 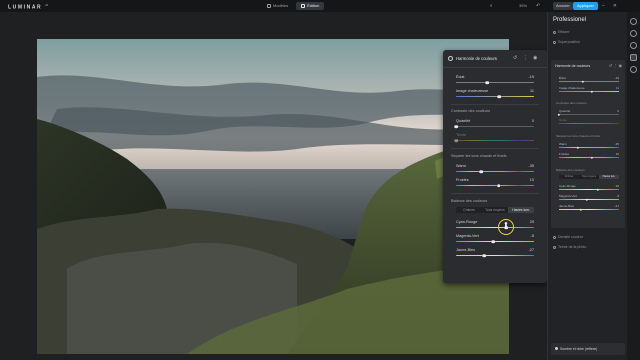 What do you see at coordinates (609, 6) in the screenshot?
I see `window-controls: – ✕` at bounding box center [609, 6].